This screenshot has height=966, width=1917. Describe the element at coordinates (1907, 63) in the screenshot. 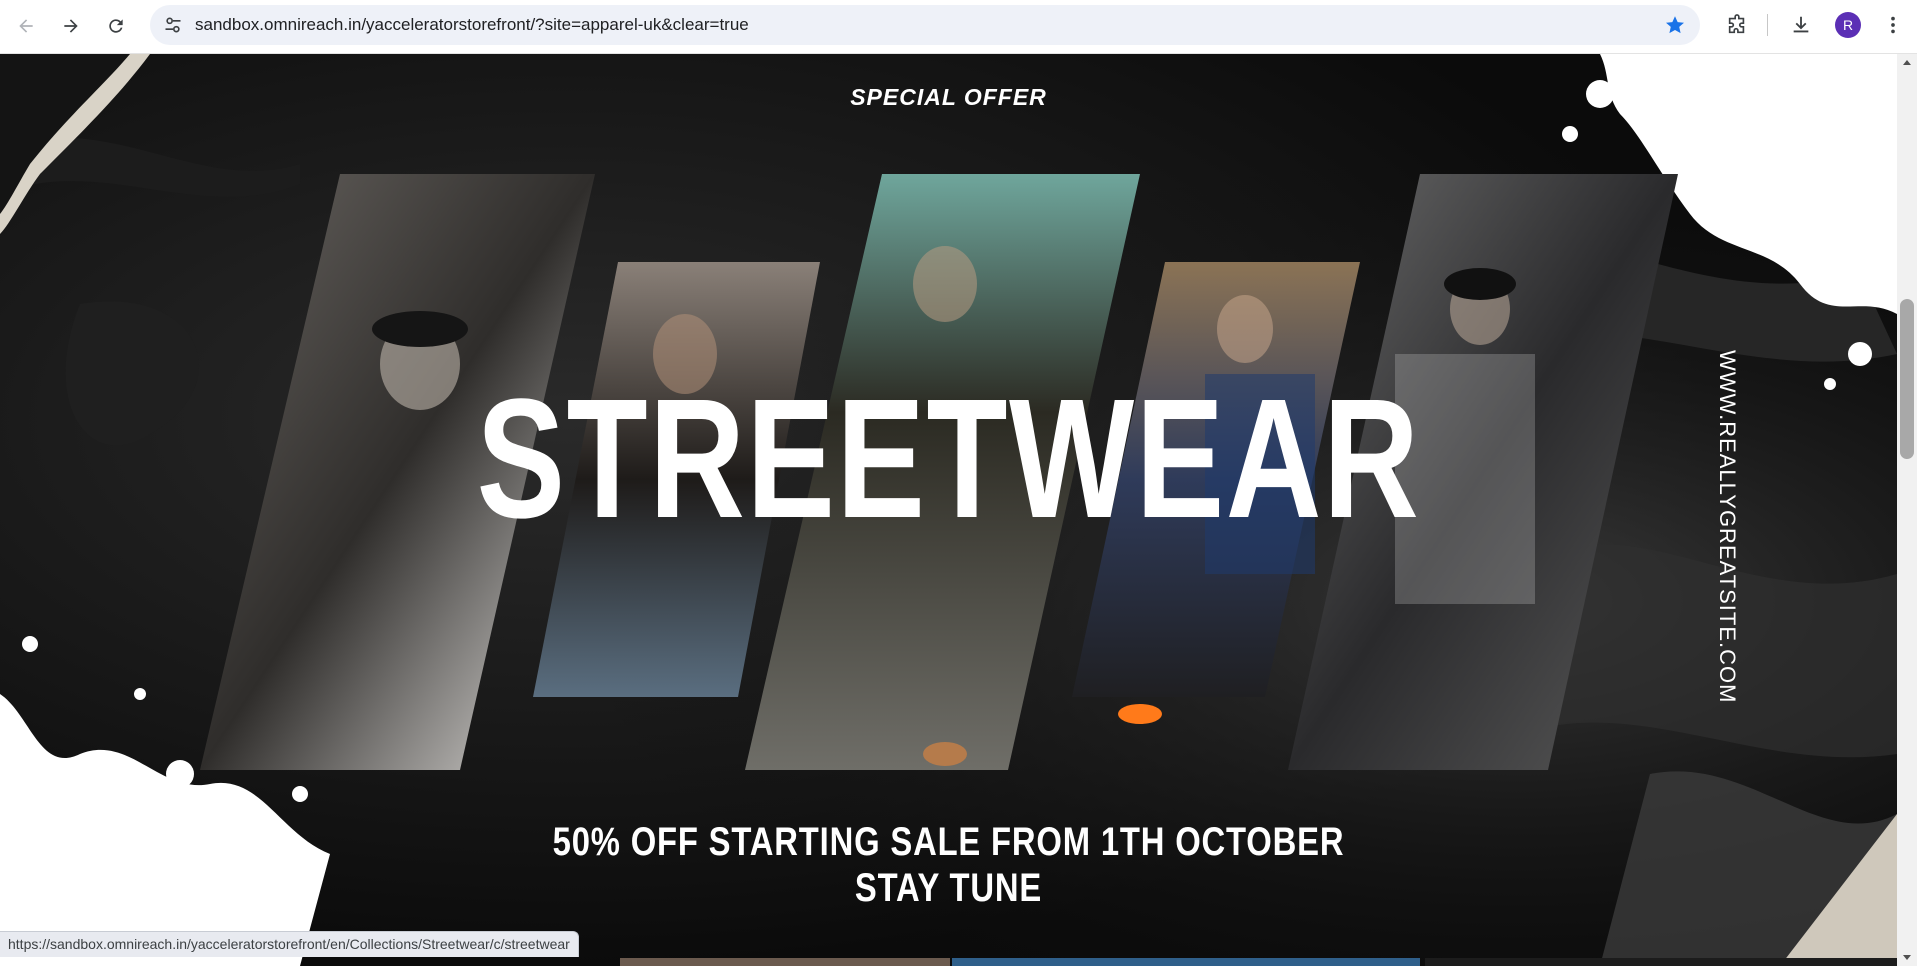

I see `scroll-up-icon` at that location.